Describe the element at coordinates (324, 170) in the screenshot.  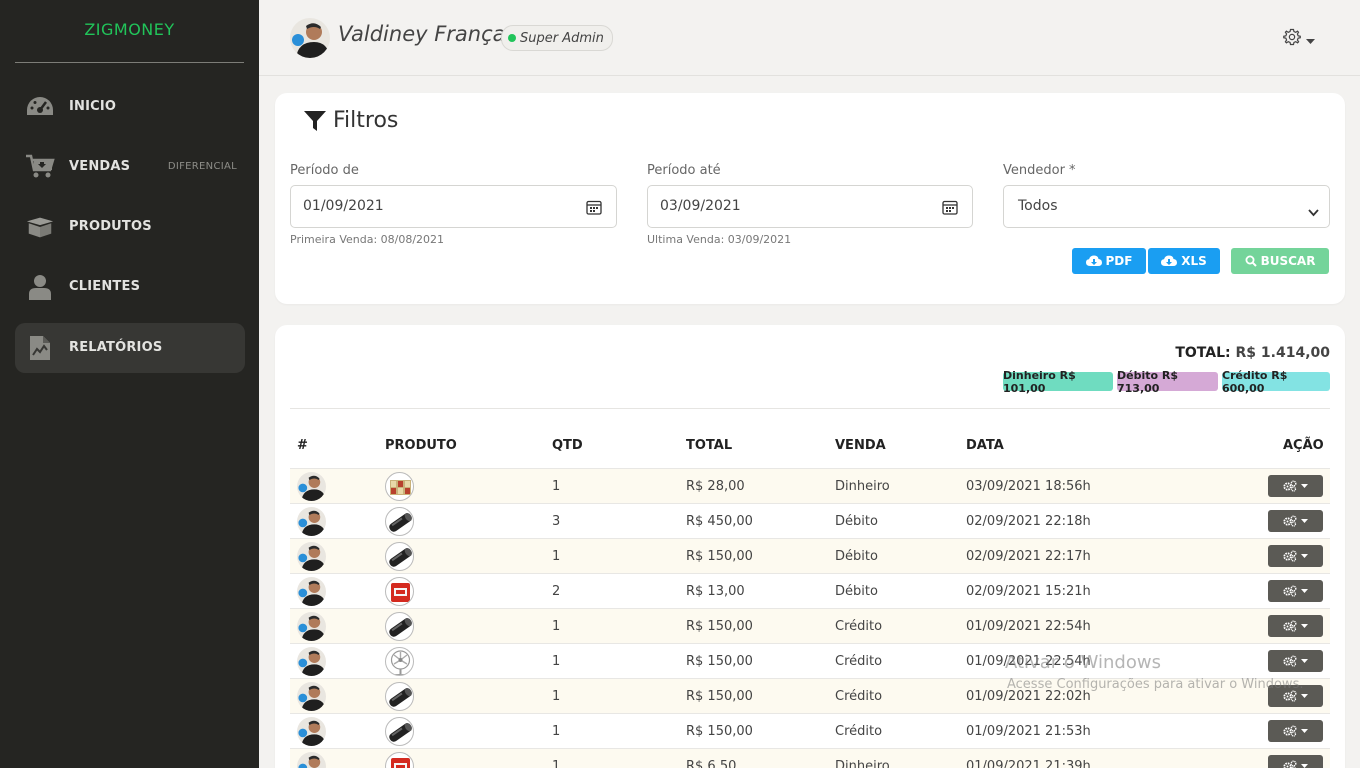
I see `period-from-label: Período de` at that location.